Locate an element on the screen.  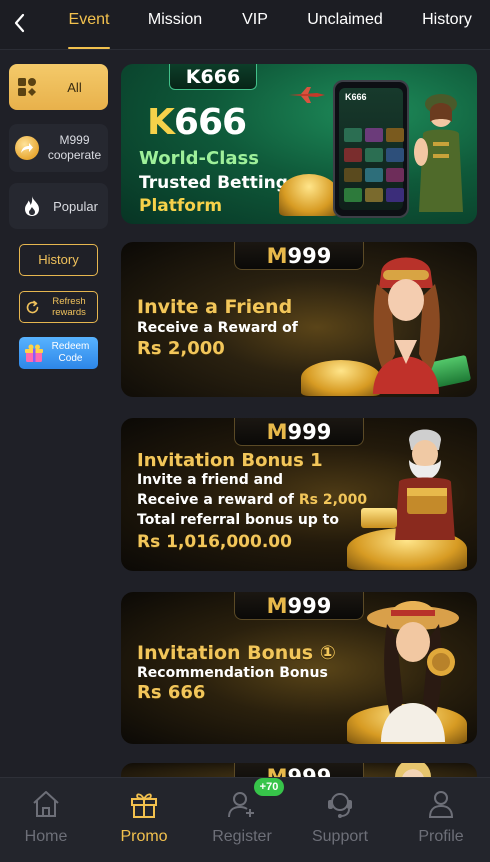
nav-profile: Profile is located at coordinates (441, 820).